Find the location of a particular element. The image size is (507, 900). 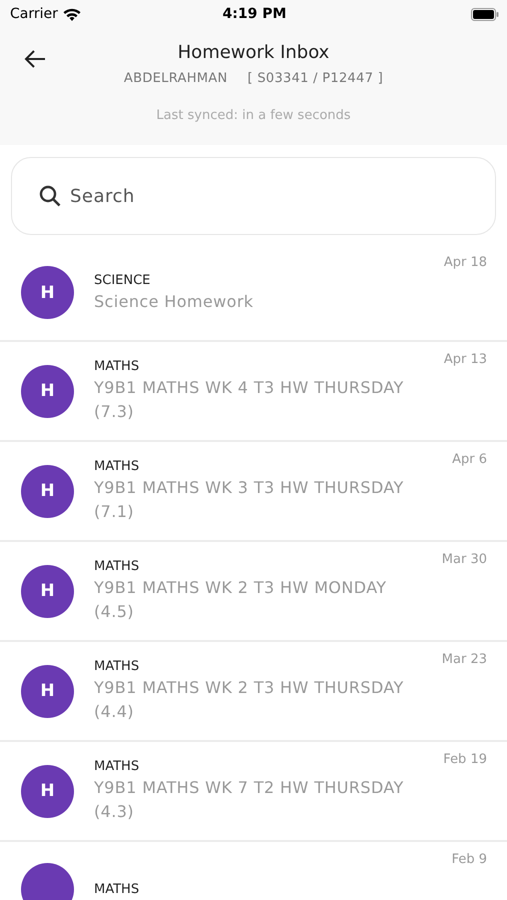

carrier-label: Carrier is located at coordinates (34, 14).